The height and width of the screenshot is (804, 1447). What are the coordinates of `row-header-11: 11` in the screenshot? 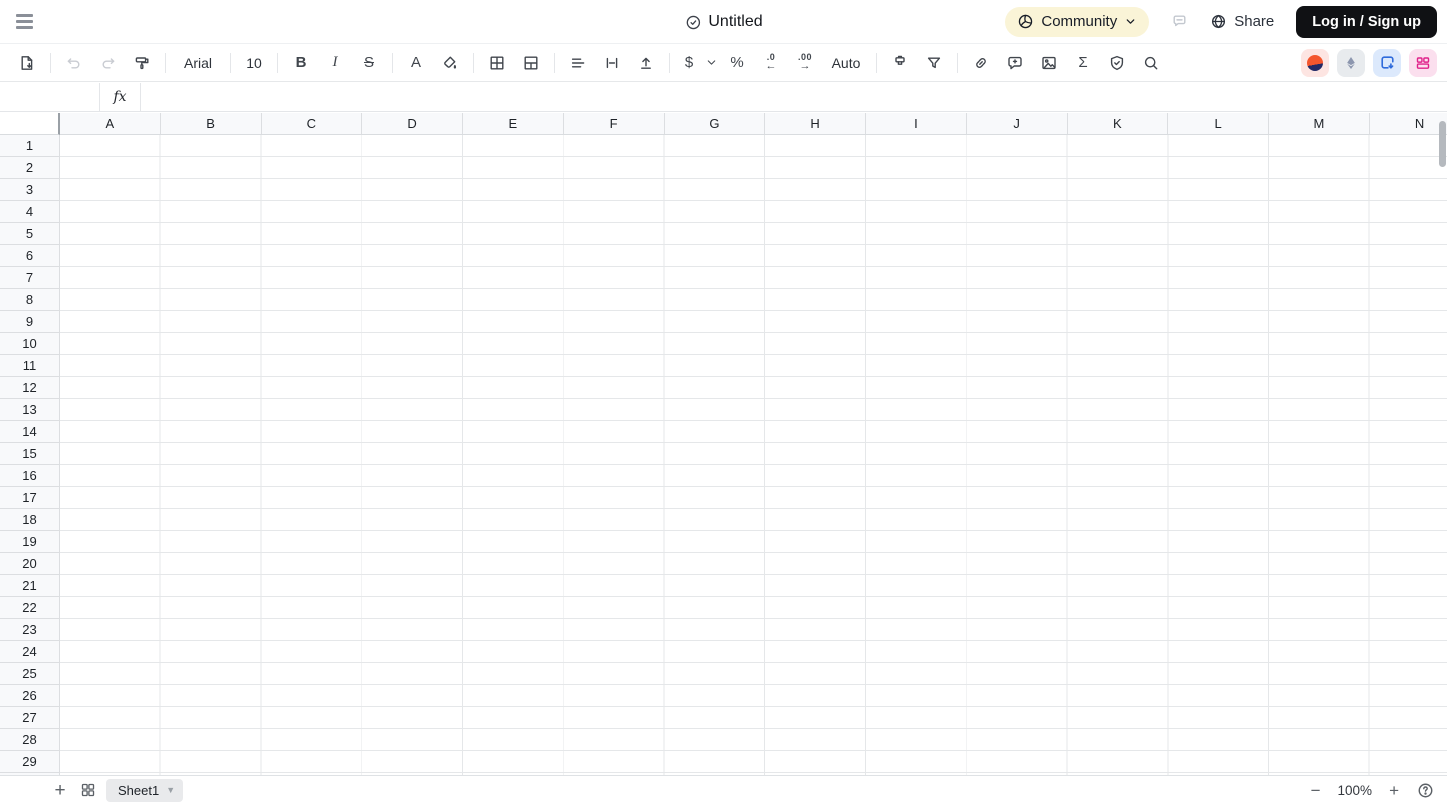 It's located at (29, 366).